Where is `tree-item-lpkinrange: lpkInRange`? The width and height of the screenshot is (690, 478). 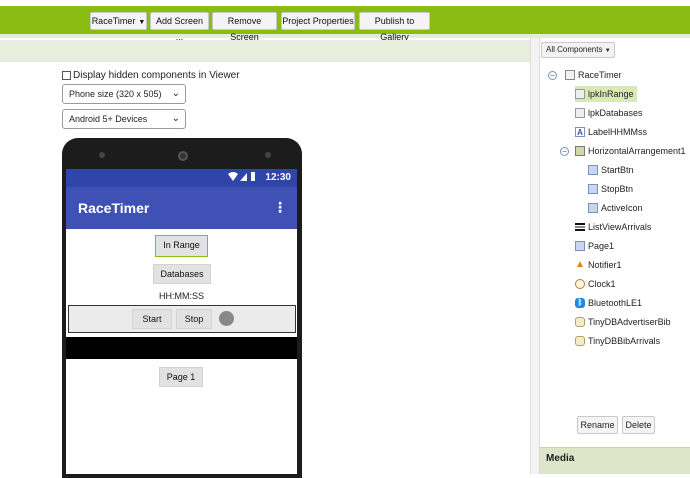 tree-item-lpkinrange: lpkInRange is located at coordinates (606, 94).